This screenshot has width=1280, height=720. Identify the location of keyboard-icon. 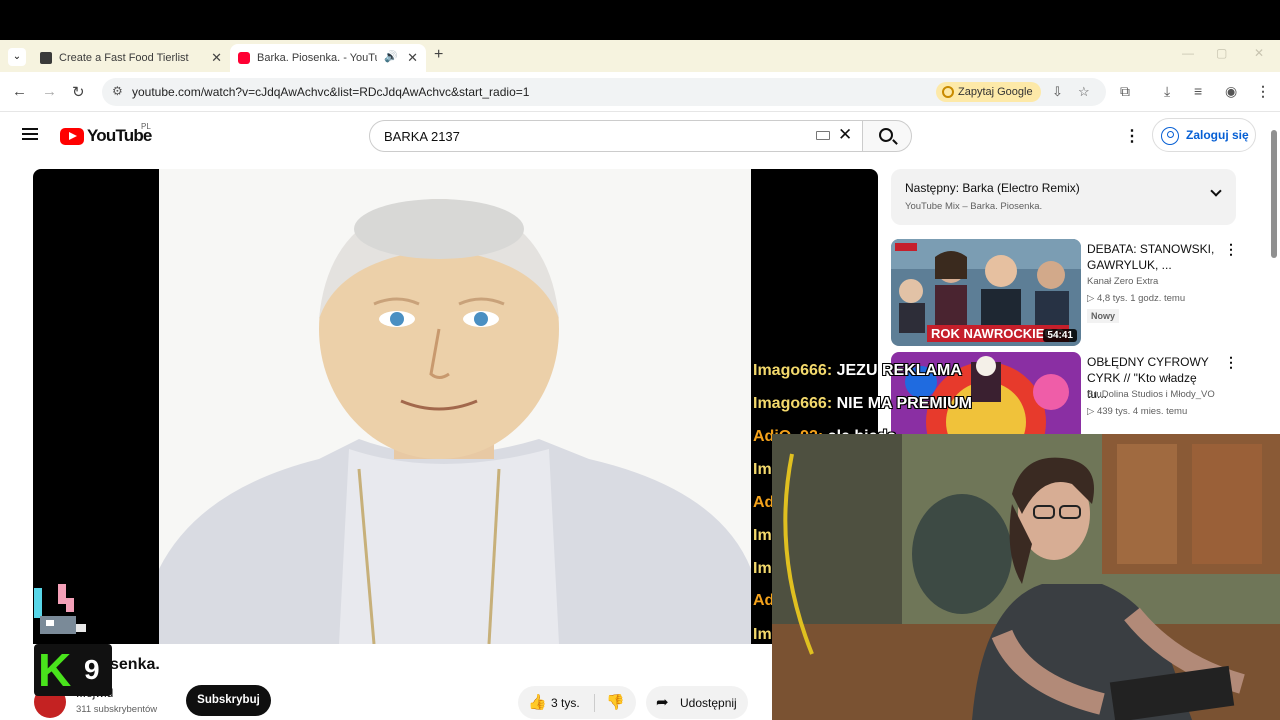
(823, 135).